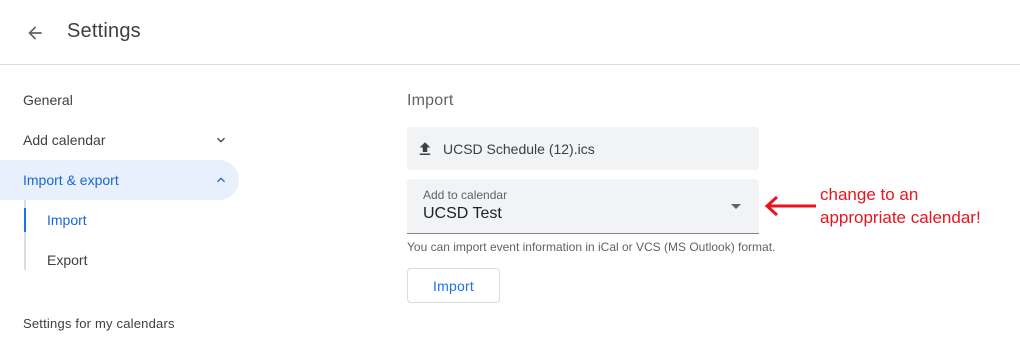 The height and width of the screenshot is (355, 1020). I want to click on annotation-line-1: change to an, so click(869, 194).